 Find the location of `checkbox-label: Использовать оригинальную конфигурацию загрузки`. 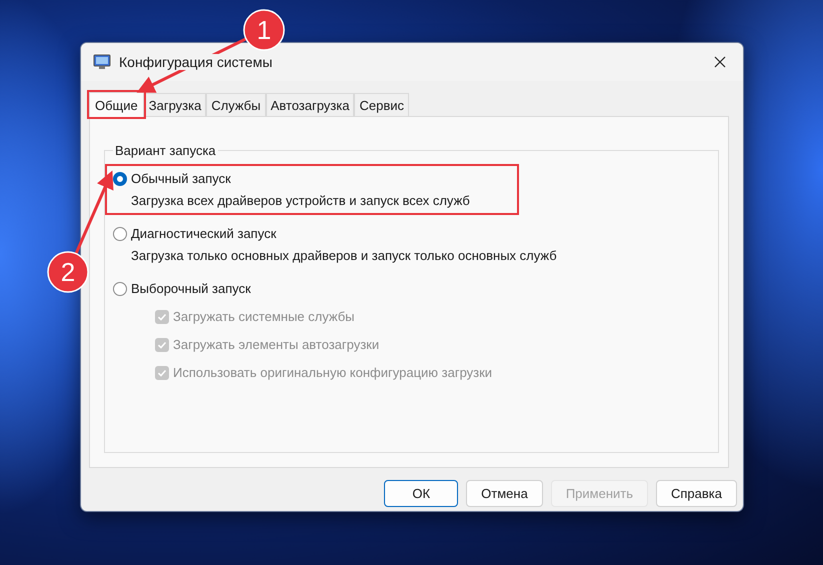

checkbox-label: Использовать оригинальную конфигурацию загрузки is located at coordinates (332, 372).